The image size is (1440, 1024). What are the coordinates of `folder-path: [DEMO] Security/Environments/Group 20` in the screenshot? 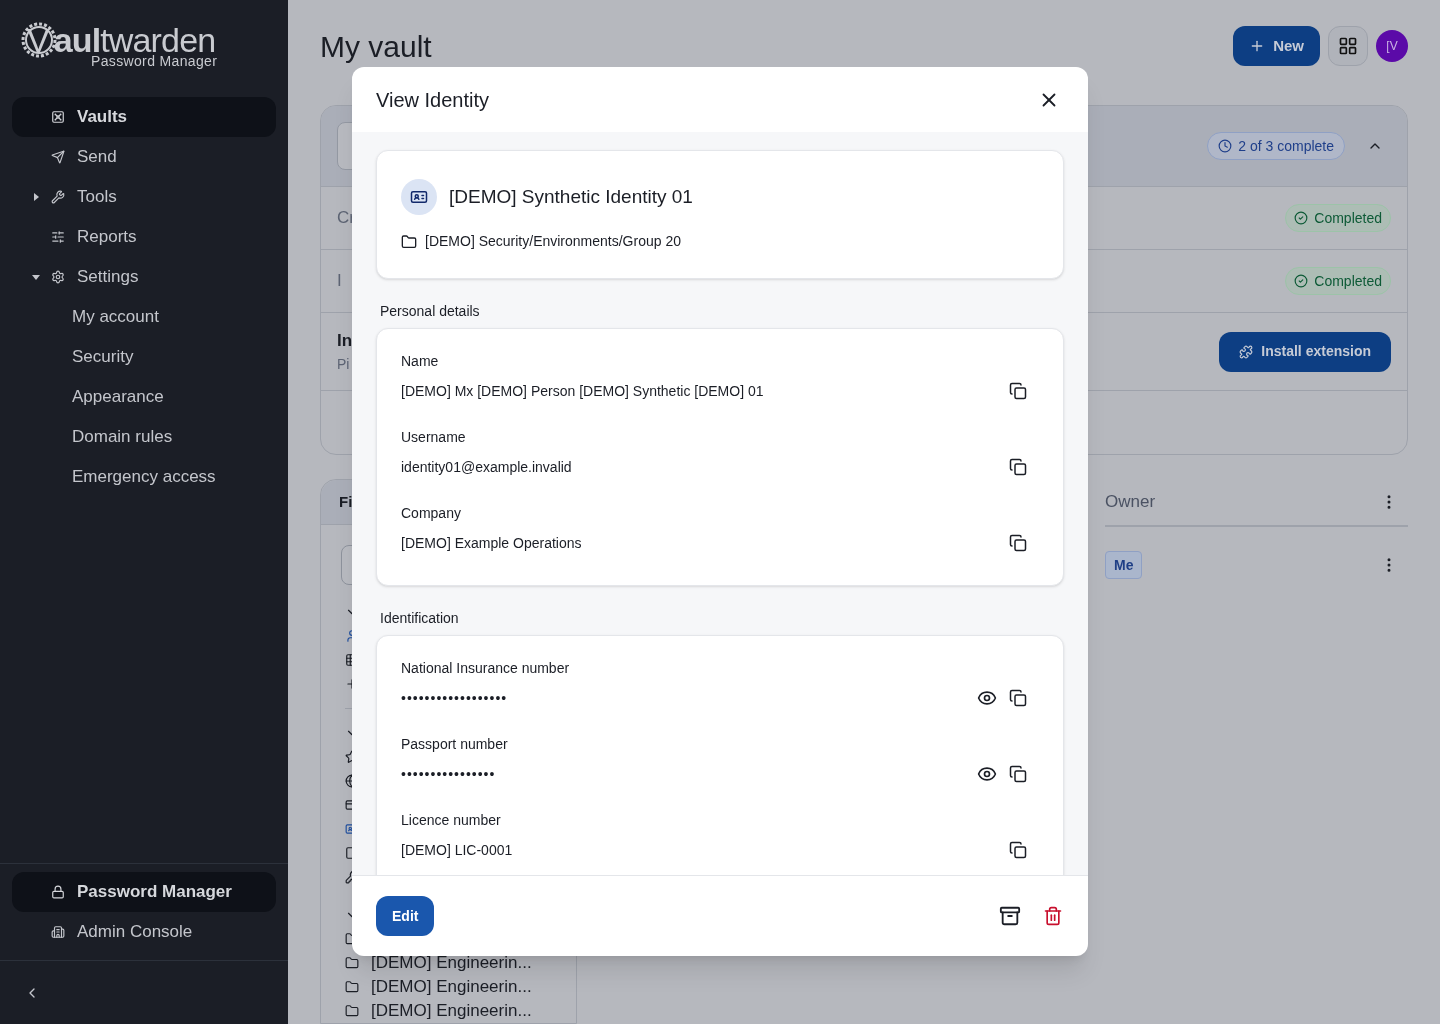 It's located at (553, 241).